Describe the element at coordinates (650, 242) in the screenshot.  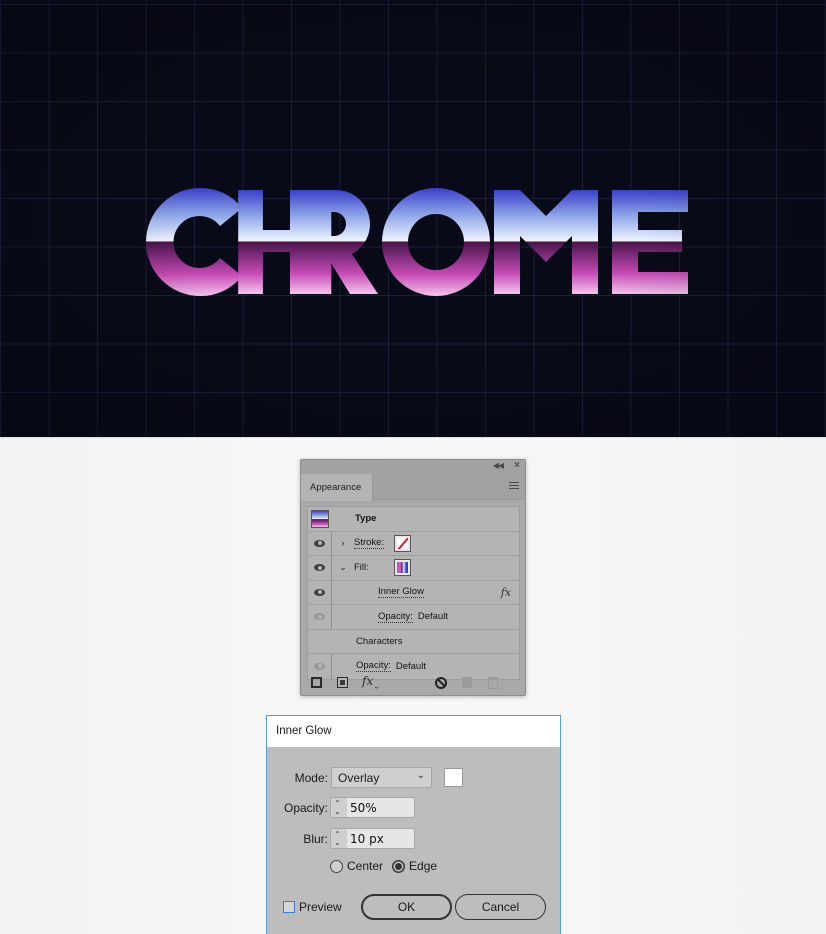
I see `letter-e` at that location.